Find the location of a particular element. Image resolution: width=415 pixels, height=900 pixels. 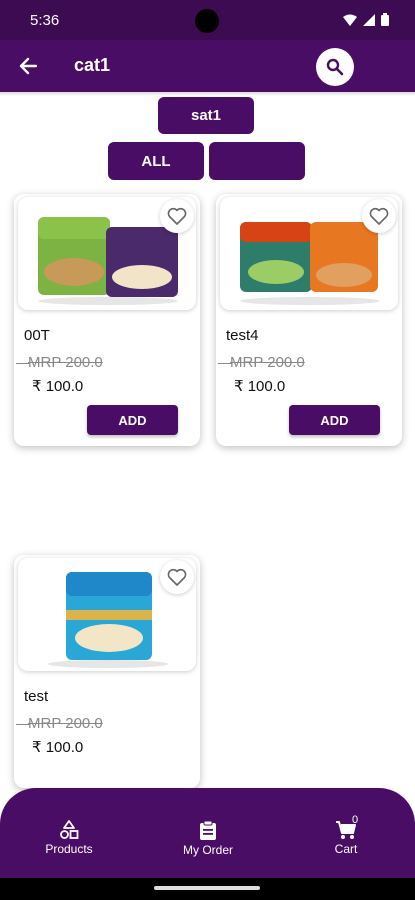

clipboard-icon is located at coordinates (208, 830).